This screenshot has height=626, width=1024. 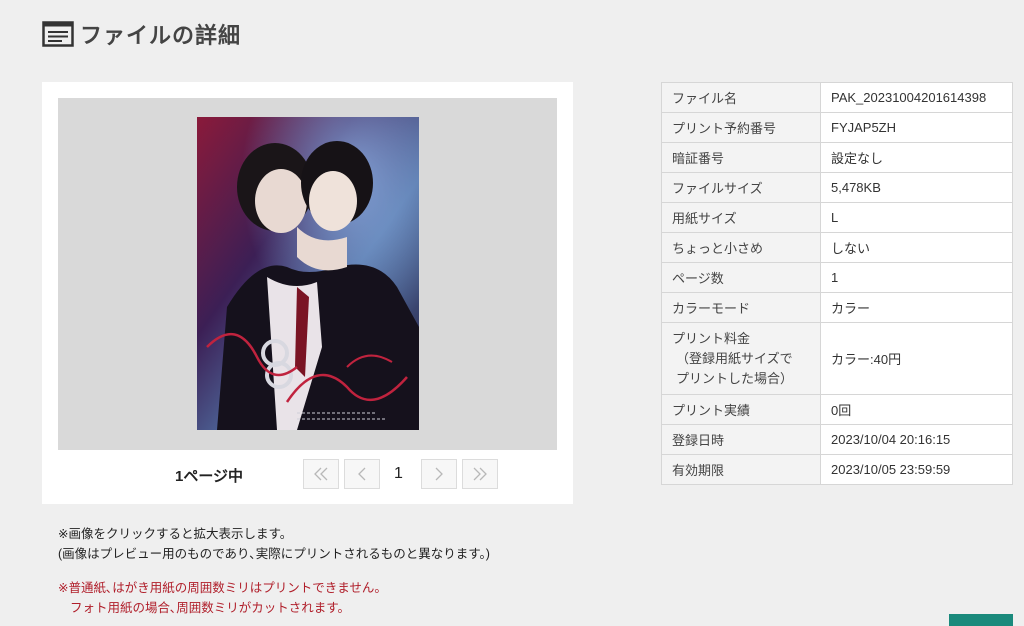 I want to click on detail-label: ファイルサイズ, so click(x=741, y=187).